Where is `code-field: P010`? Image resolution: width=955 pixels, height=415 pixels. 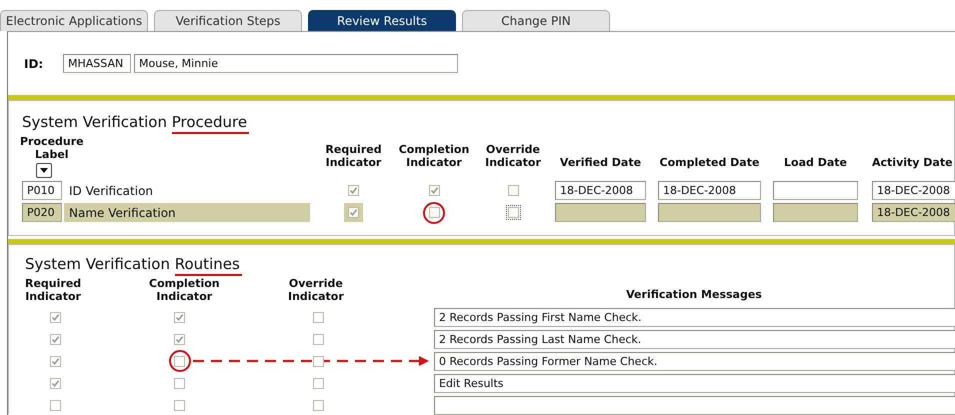
code-field: P010 is located at coordinates (42, 190).